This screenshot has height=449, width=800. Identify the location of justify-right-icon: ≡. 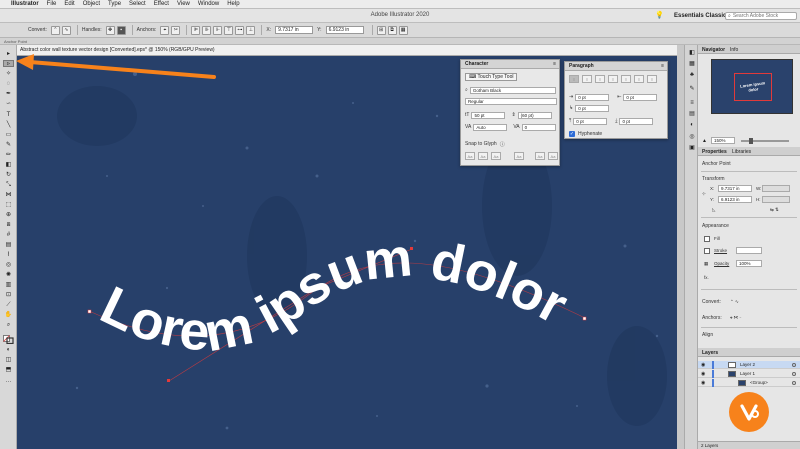
(639, 79).